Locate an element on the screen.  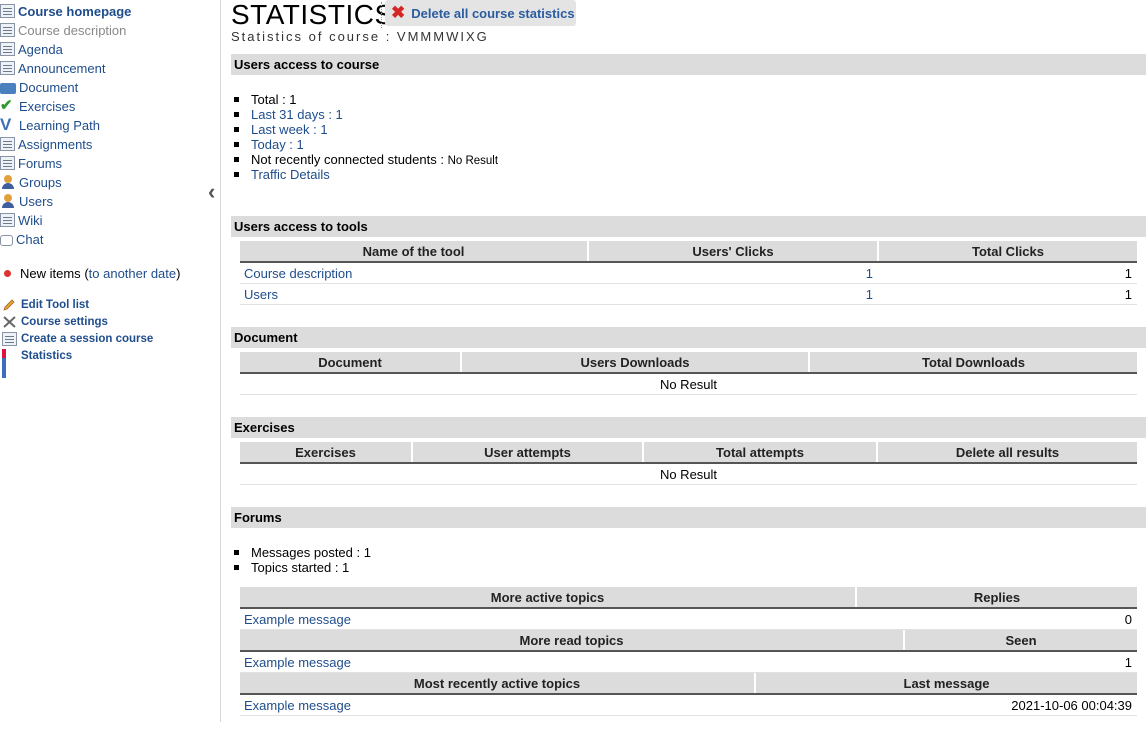
column-header: Users Downloads is located at coordinates (634, 363).